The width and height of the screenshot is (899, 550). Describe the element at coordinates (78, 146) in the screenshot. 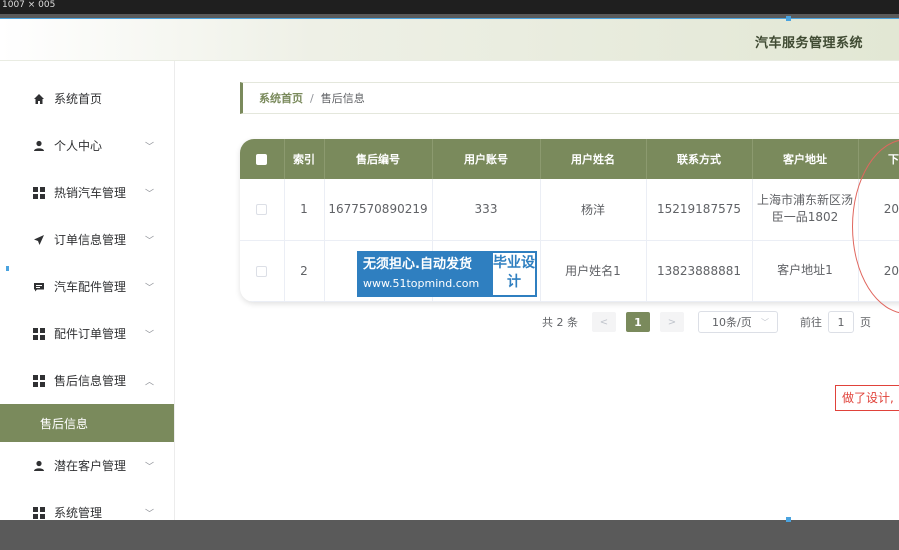

I see `sidebar-item-label: 个人中心` at that location.